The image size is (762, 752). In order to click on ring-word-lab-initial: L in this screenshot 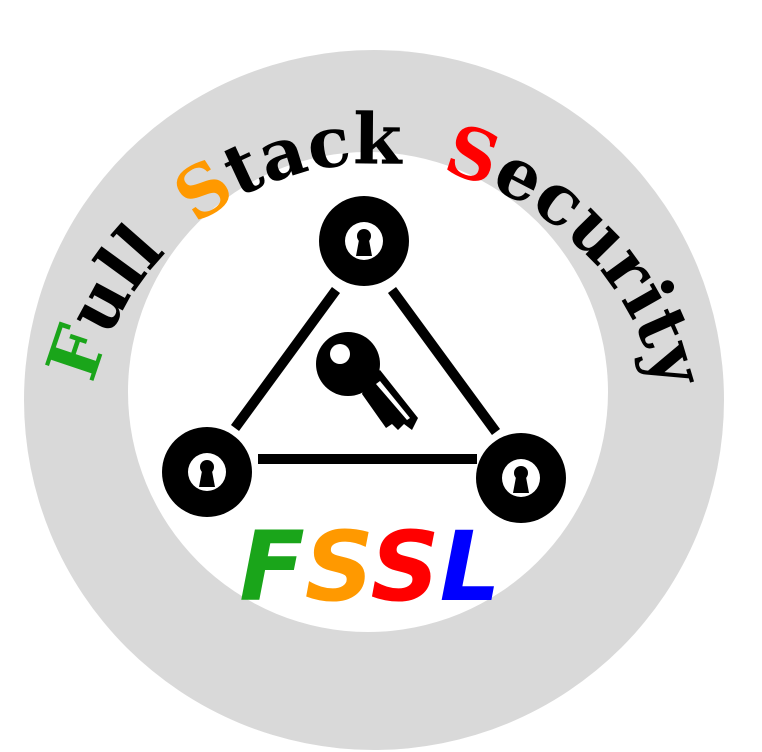, I will do `click(12, 8)`.